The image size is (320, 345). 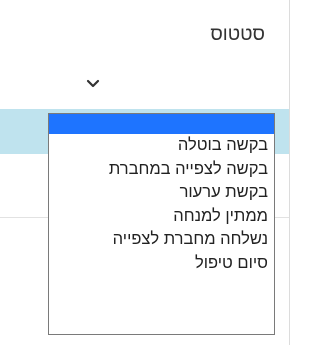 What do you see at coordinates (161, 170) in the screenshot?
I see `status-option-request-view-notebook: בקשה לצפייה במחברת` at bounding box center [161, 170].